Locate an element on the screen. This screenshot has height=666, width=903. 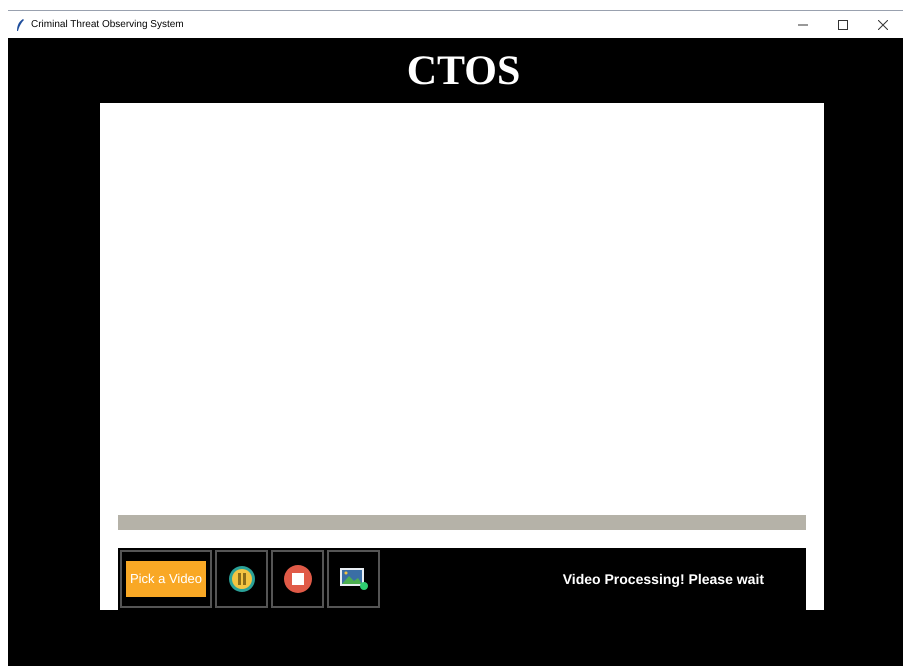
maximize-icon is located at coordinates (843, 25).